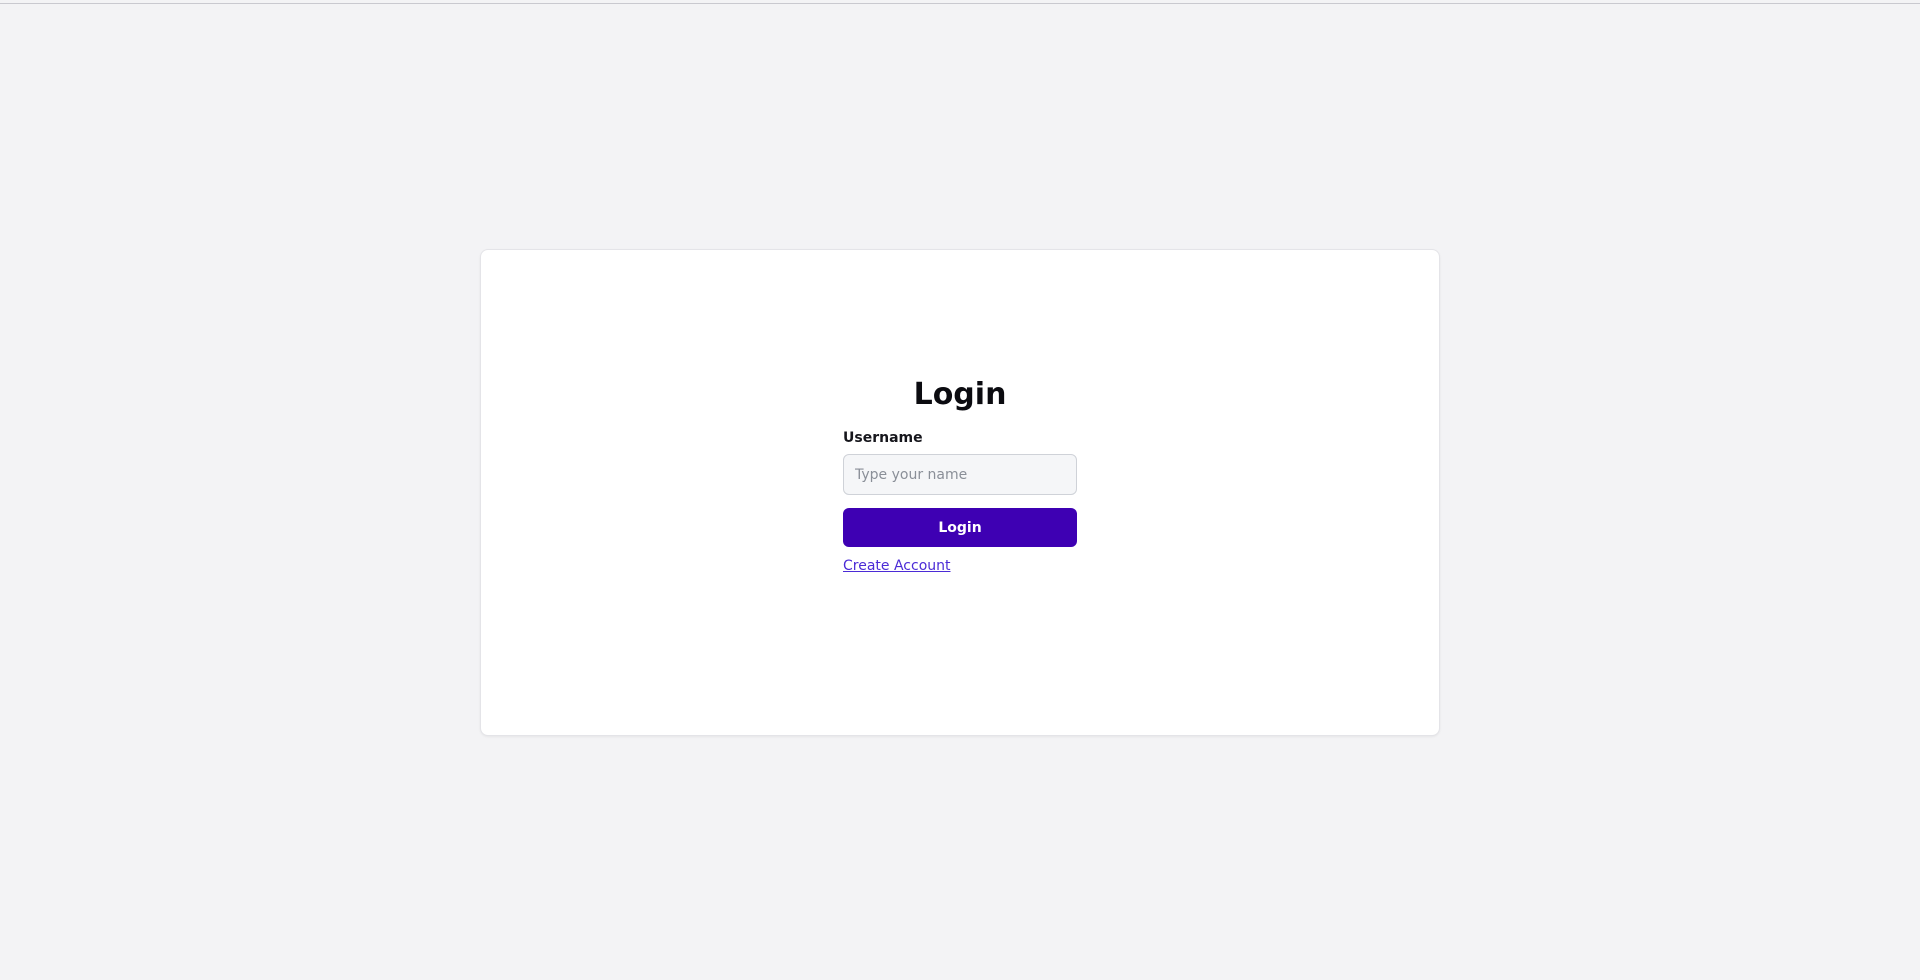 The height and width of the screenshot is (980, 1920). What do you see at coordinates (897, 566) in the screenshot?
I see `create-account-link: Create Account` at bounding box center [897, 566].